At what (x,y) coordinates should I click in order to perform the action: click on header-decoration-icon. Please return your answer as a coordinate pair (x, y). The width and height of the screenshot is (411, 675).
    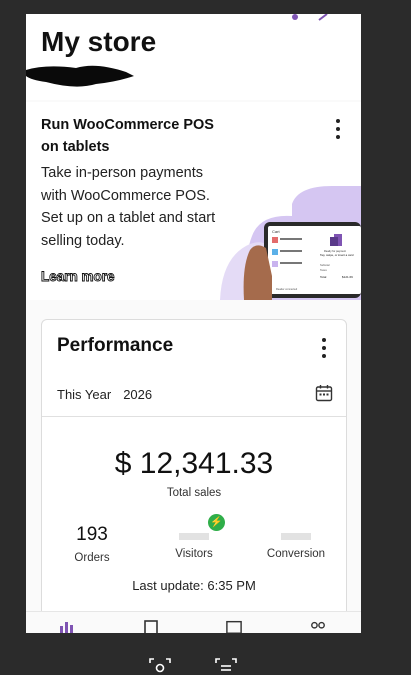
    Looking at the image, I should click on (310, 17).